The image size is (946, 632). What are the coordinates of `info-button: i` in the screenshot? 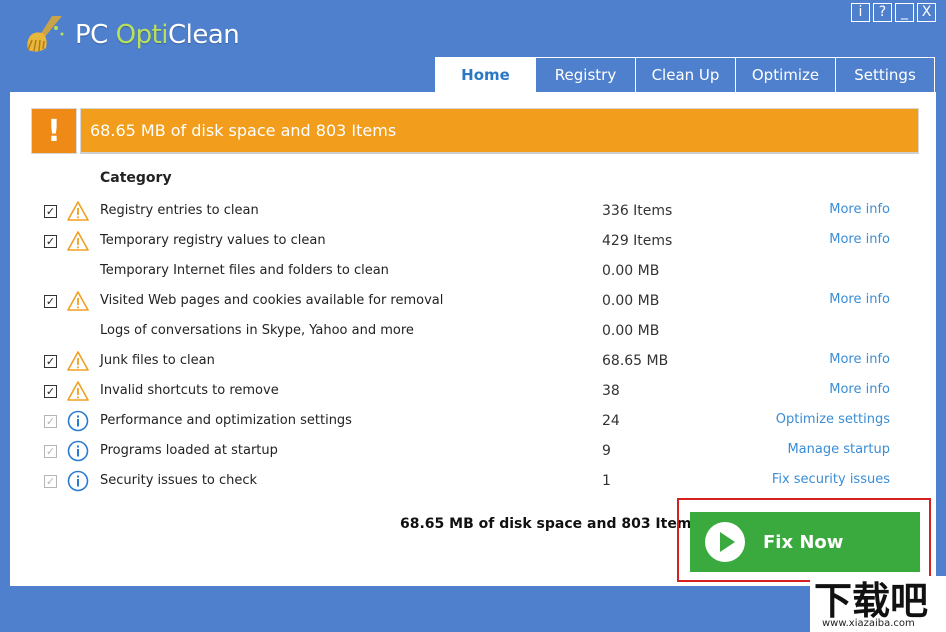 It's located at (860, 12).